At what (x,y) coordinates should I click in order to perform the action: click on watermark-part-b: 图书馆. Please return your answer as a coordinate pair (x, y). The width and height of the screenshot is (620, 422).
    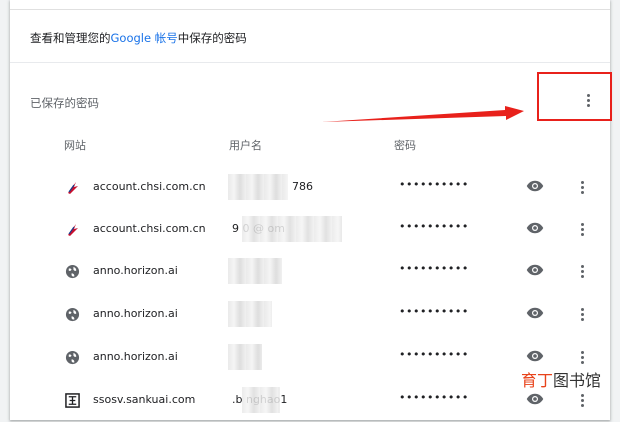
    Looking at the image, I should click on (577, 380).